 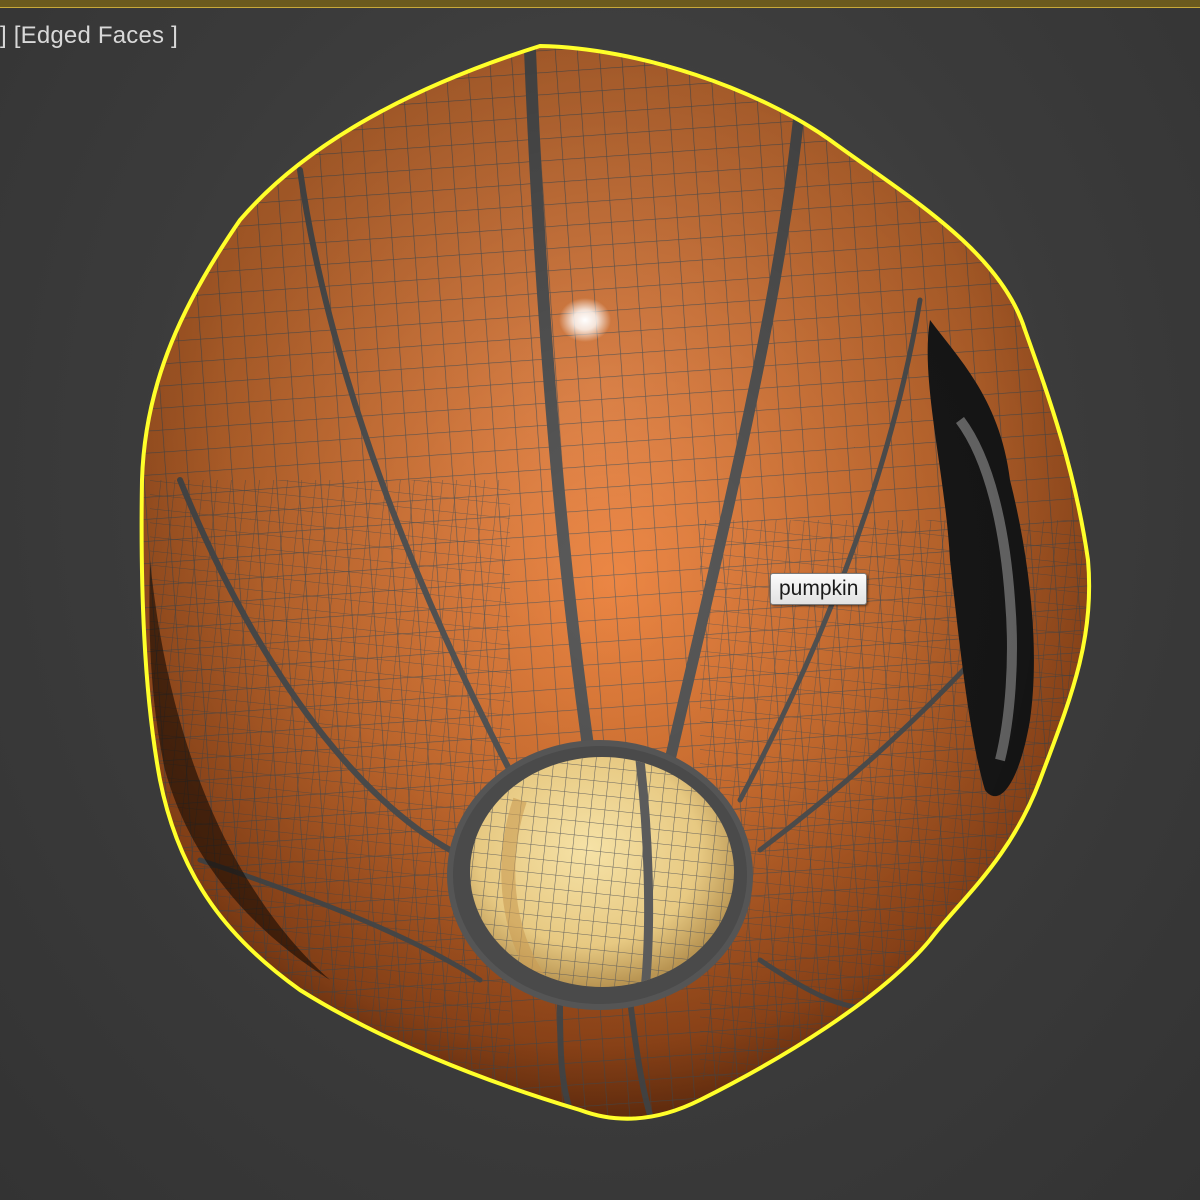 I want to click on object-name-tooltip: pumpkin, so click(x=819, y=589).